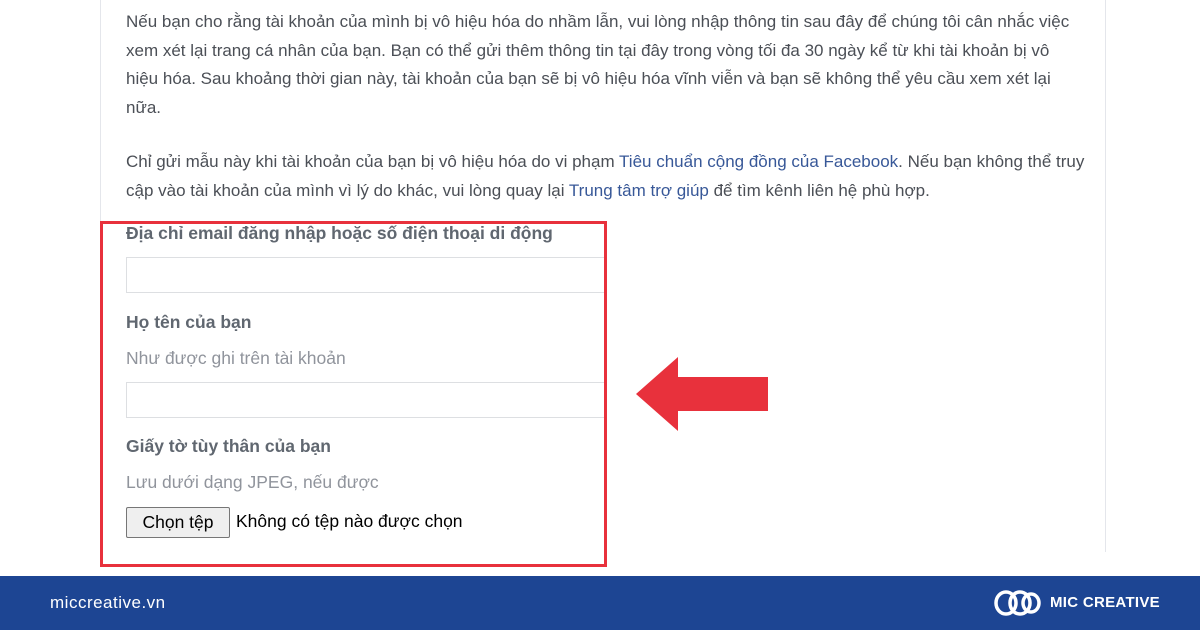  I want to click on footer-bar: miccreative.vn MIC CREATIVE, so click(600, 603).